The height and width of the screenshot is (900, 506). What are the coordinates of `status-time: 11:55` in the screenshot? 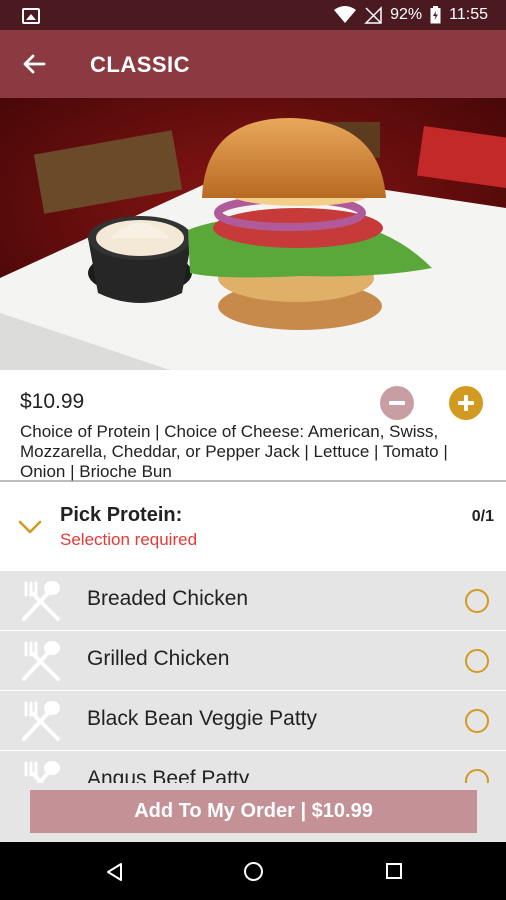 It's located at (468, 14).